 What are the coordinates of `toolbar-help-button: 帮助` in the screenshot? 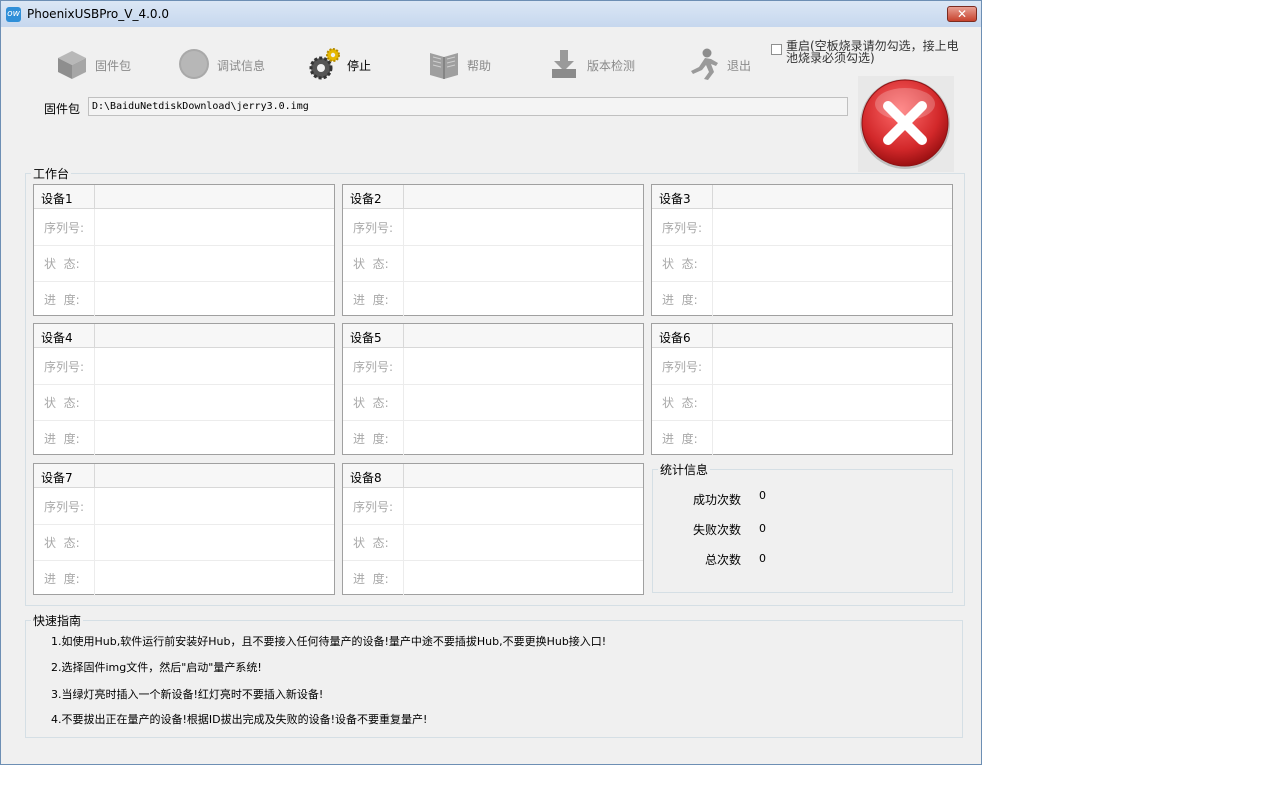 It's located at (467, 65).